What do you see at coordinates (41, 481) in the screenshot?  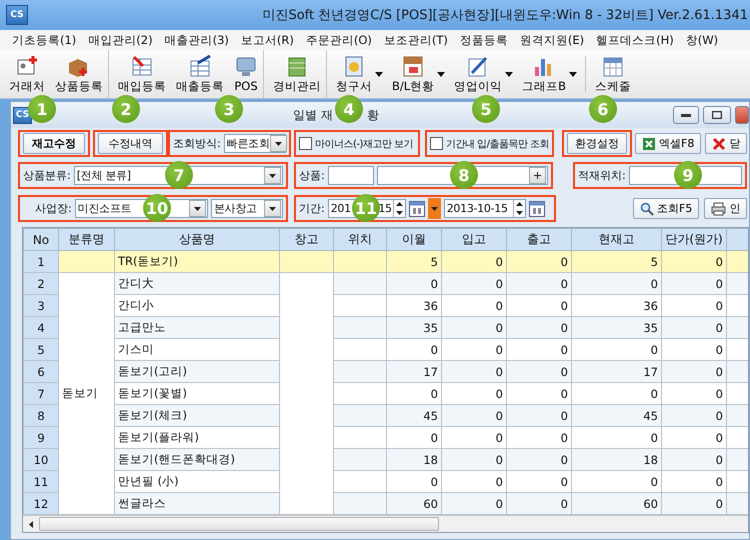 I see `row-number: 11` at bounding box center [41, 481].